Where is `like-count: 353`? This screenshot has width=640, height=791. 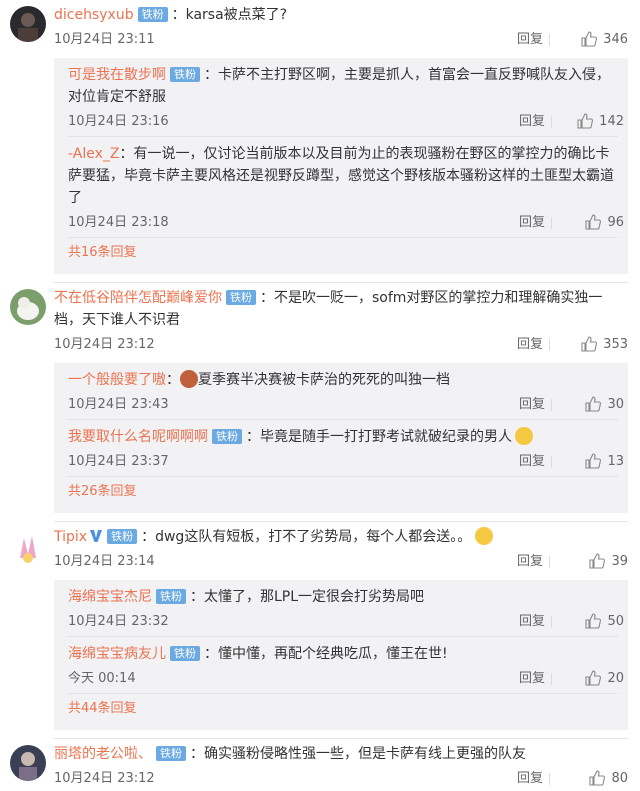 like-count: 353 is located at coordinates (615, 344).